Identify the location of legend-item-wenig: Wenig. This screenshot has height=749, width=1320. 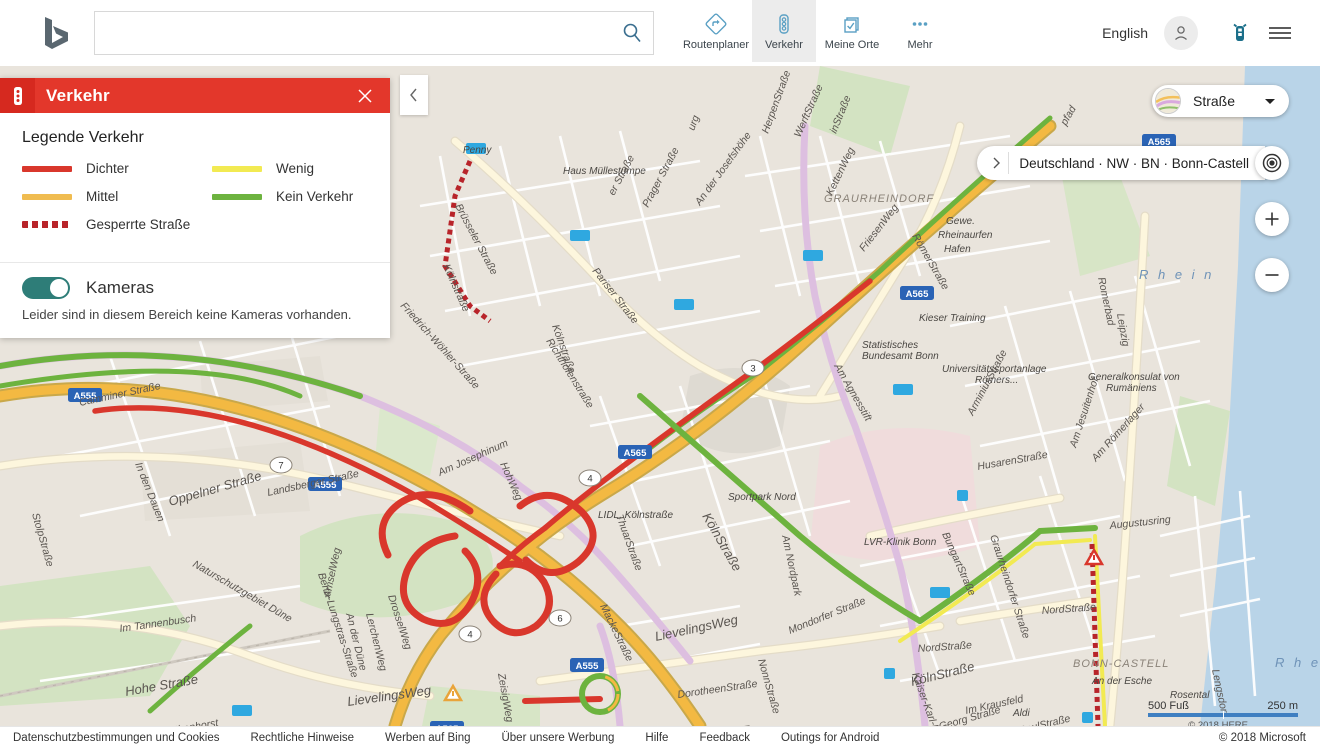
(290, 168).